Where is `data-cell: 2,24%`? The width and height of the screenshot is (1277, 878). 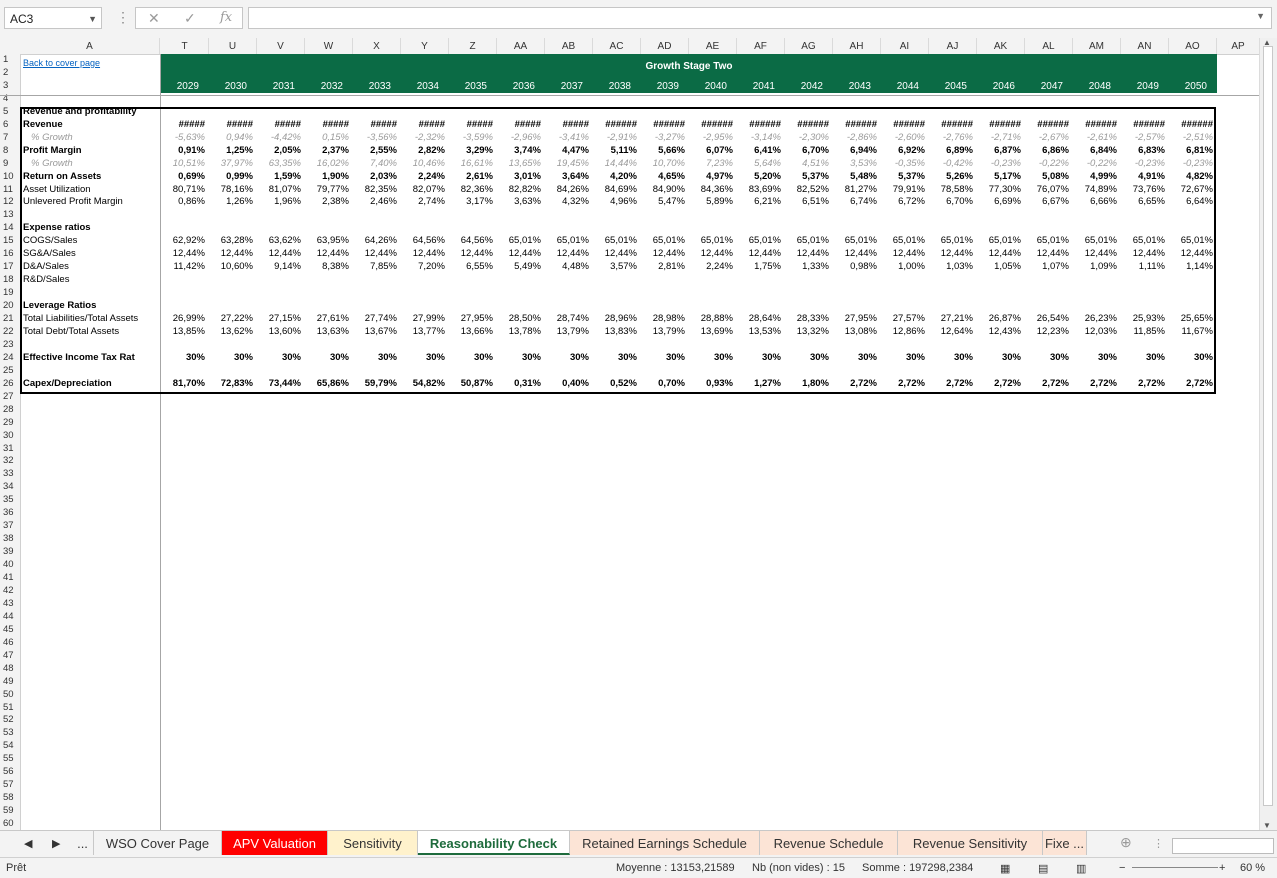 data-cell: 2,24% is located at coordinates (711, 266).